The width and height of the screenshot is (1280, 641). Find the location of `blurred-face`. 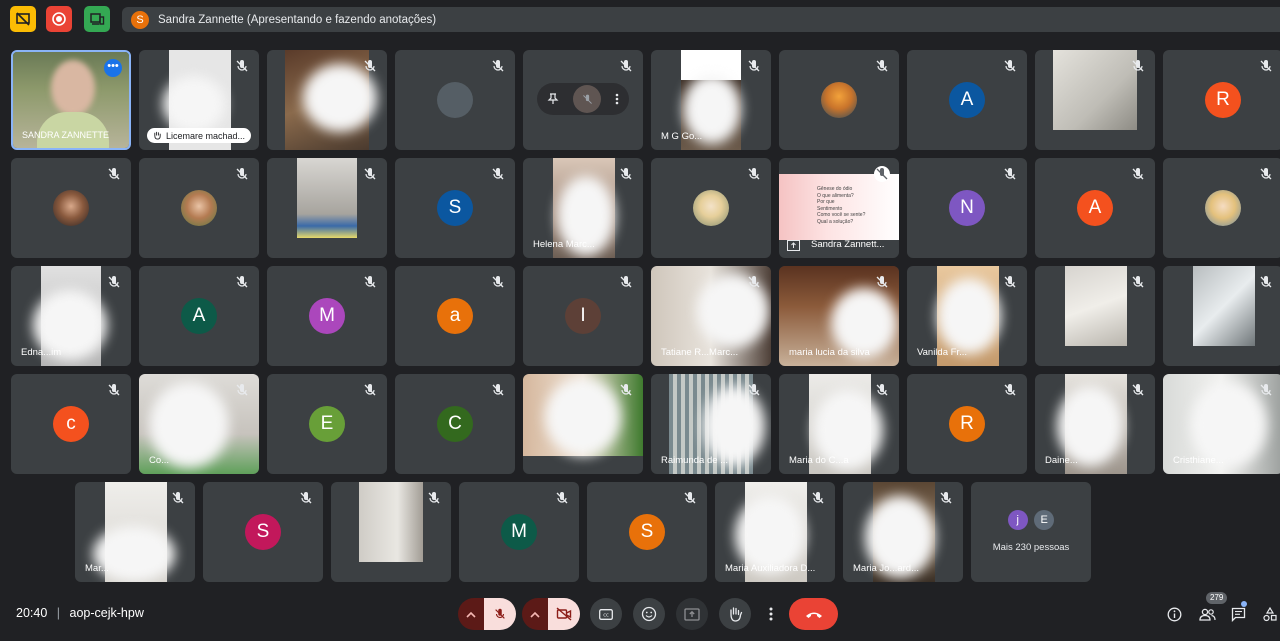

blurred-face is located at coordinates (340, 98).